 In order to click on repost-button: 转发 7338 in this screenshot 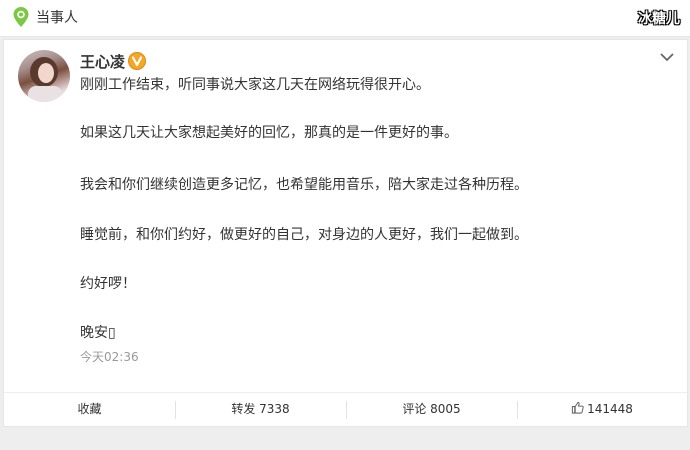, I will do `click(260, 410)`.